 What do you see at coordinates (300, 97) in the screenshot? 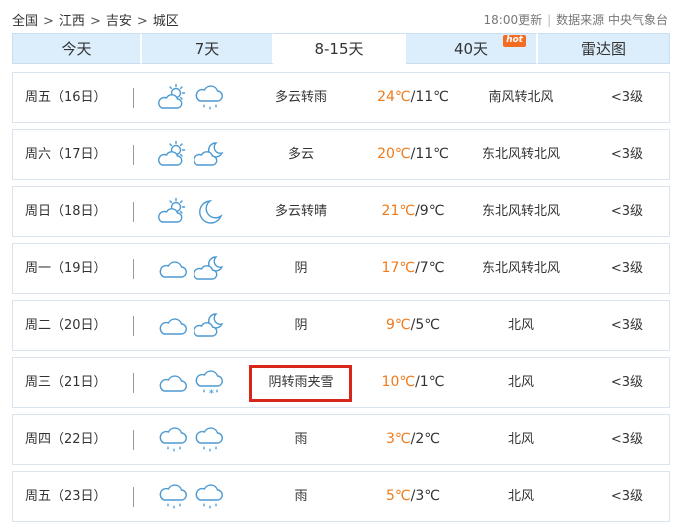
I see `weather-condition: 多云转雨` at bounding box center [300, 97].